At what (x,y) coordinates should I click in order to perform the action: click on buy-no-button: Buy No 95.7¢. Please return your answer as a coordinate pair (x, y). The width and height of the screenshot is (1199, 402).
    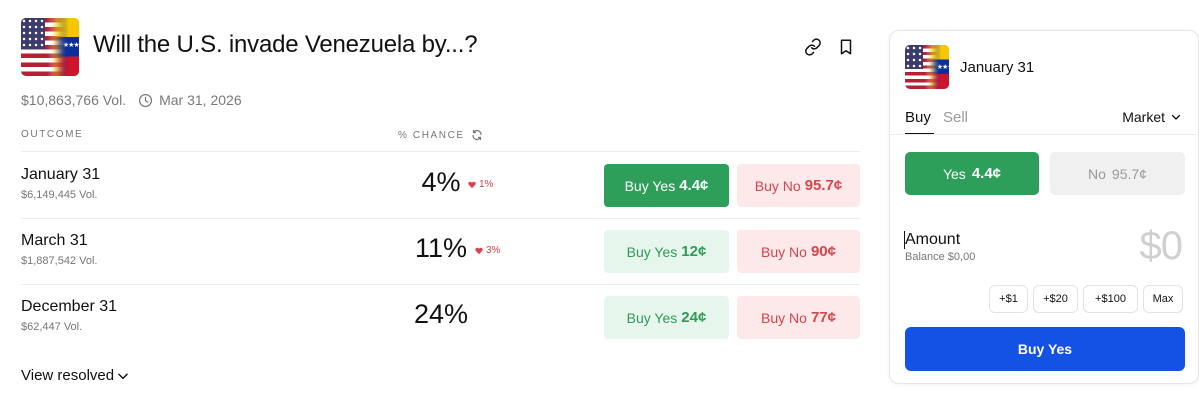
    Looking at the image, I should click on (798, 185).